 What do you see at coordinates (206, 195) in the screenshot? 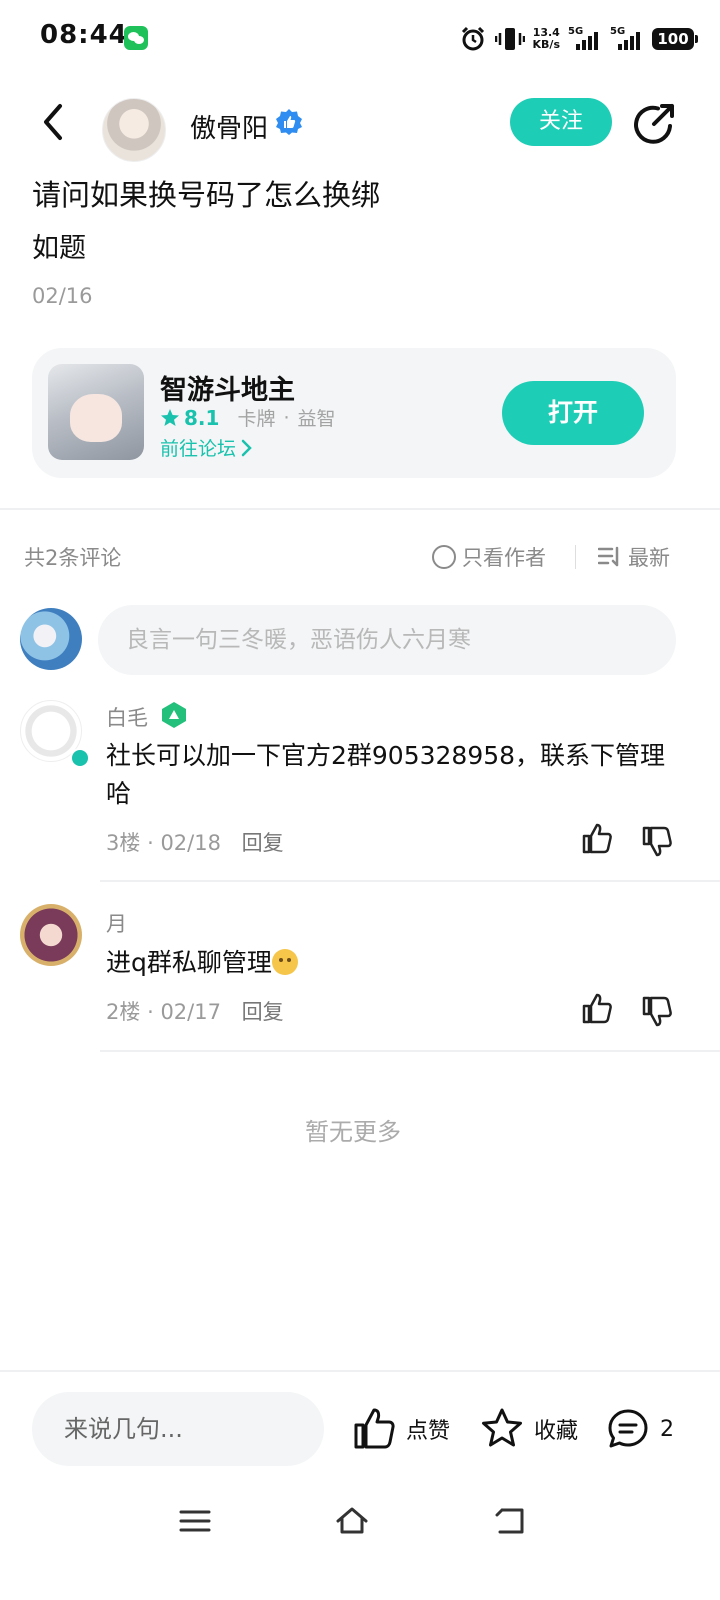
I see `post-title: 请问如果换号码了怎么换绑` at bounding box center [206, 195].